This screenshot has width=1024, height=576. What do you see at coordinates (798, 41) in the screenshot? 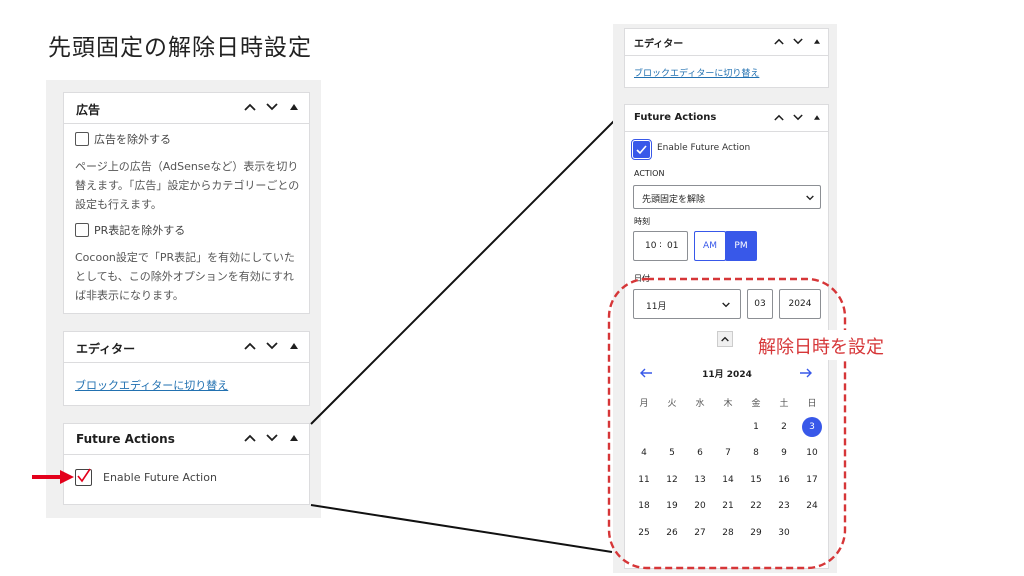
I see `move-down-icon` at bounding box center [798, 41].